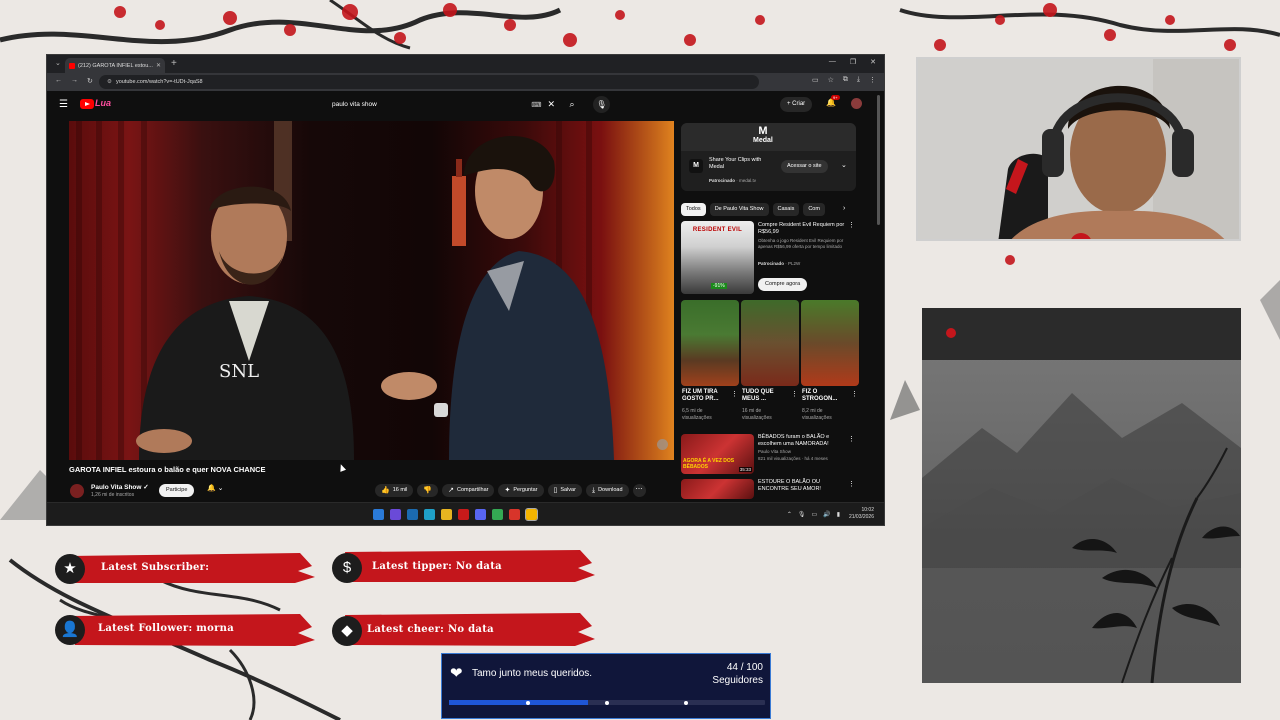  What do you see at coordinates (532, 673) in the screenshot?
I see `goal-title: Tamo junto meus queridos.` at bounding box center [532, 673].